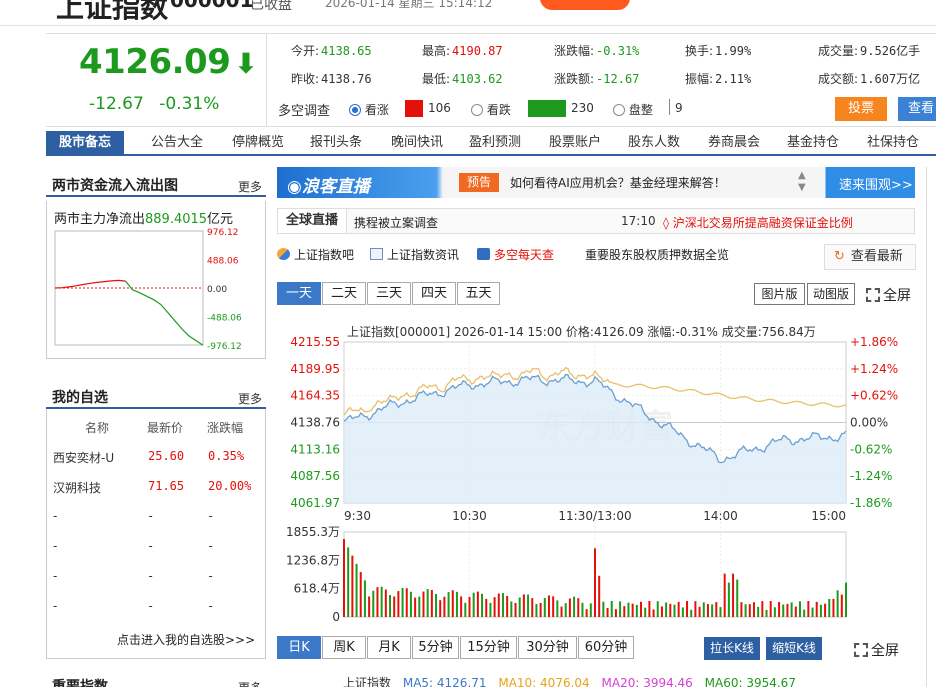 This screenshot has height=687, width=936. What do you see at coordinates (299, 647) in the screenshot?
I see `kline-tab: 日K` at bounding box center [299, 647].